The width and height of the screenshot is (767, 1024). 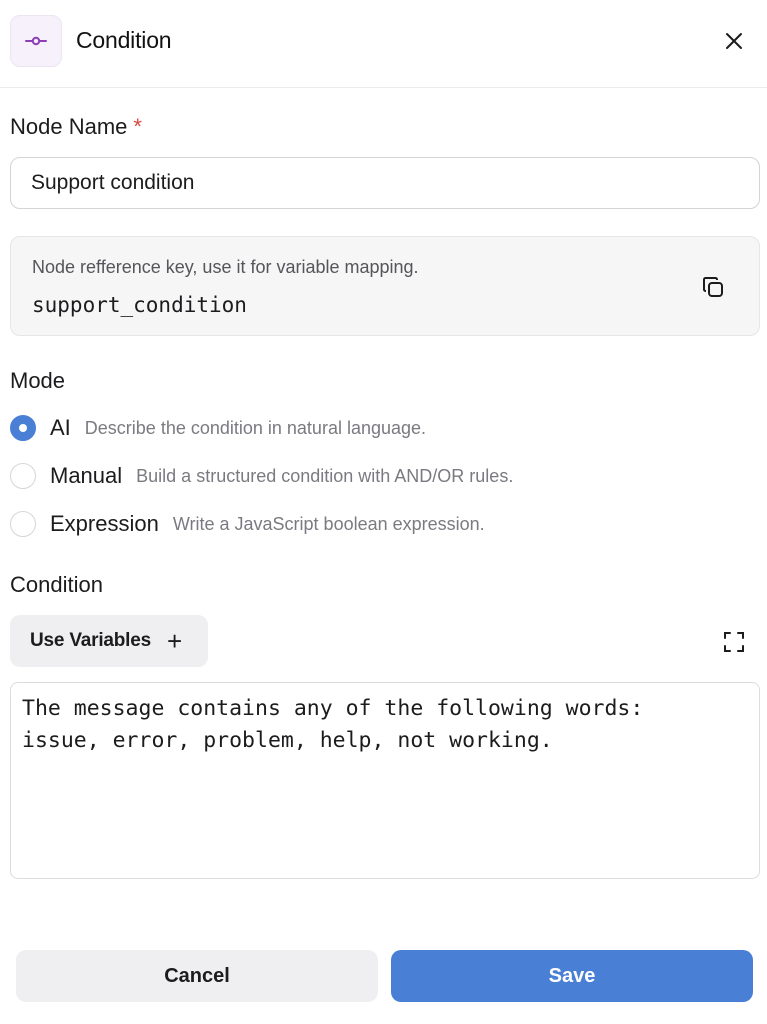 What do you see at coordinates (328, 523) in the screenshot?
I see `mode-option-description: Write a JavaScript boolean expression.` at bounding box center [328, 523].